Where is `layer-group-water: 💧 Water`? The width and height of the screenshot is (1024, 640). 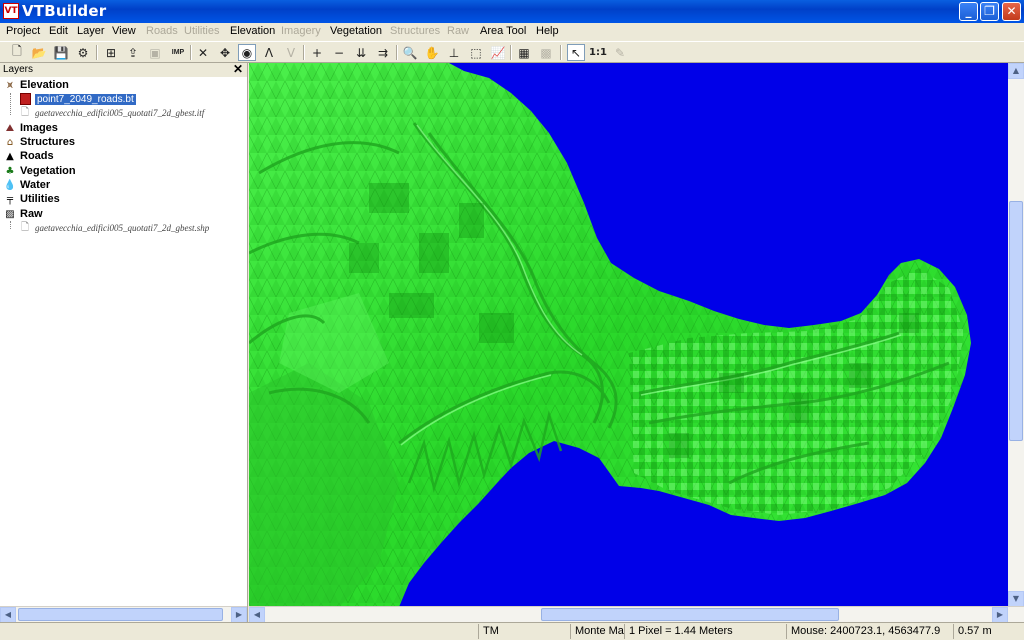 layer-group-water: 💧 Water is located at coordinates (27, 185).